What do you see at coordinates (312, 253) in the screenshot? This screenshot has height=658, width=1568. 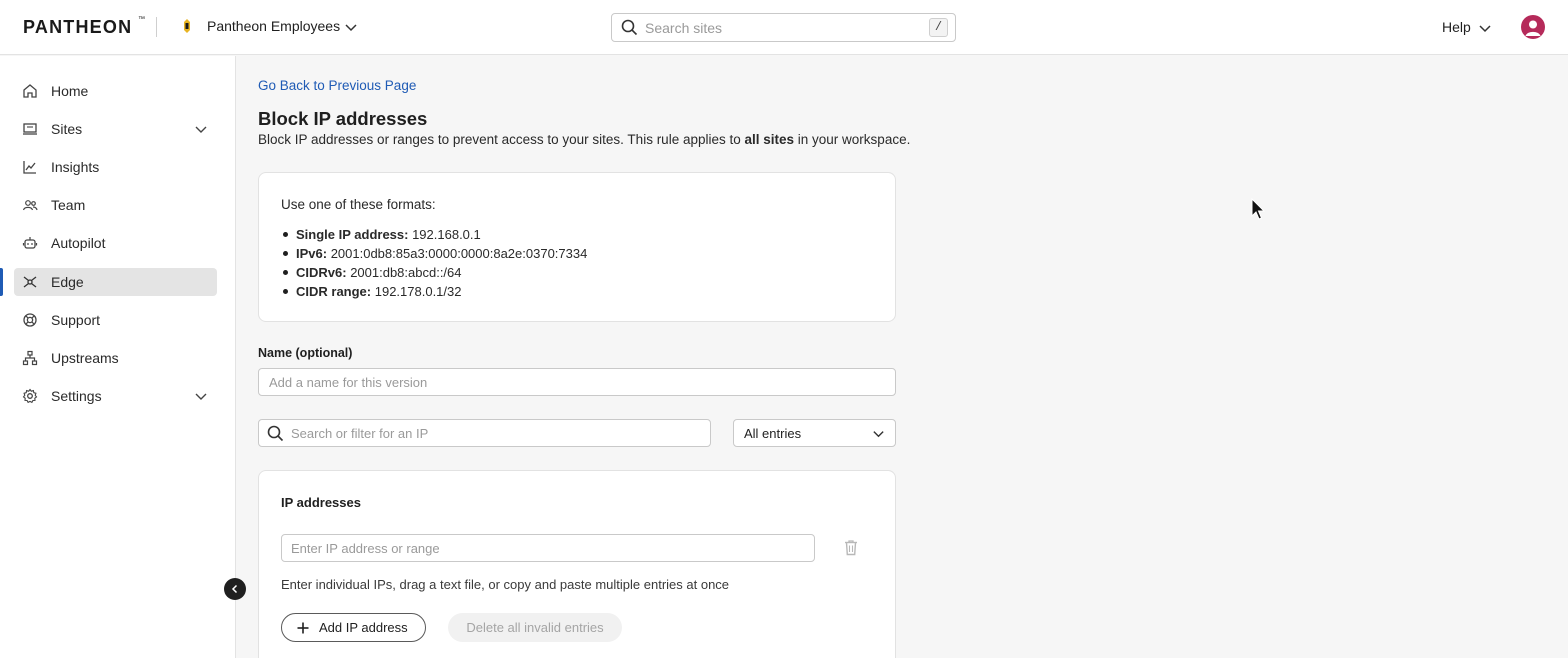 I see `format-label: IPv6:` at bounding box center [312, 253].